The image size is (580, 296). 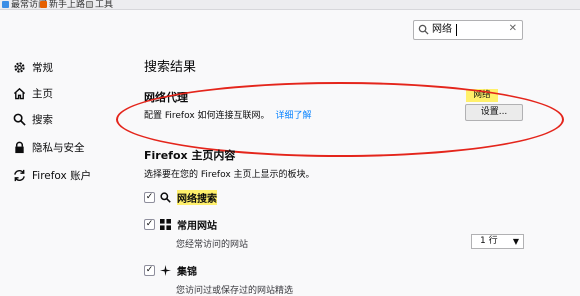 What do you see at coordinates (468, 30) in the screenshot?
I see `preferences-search-input: 网络 ✕` at bounding box center [468, 30].